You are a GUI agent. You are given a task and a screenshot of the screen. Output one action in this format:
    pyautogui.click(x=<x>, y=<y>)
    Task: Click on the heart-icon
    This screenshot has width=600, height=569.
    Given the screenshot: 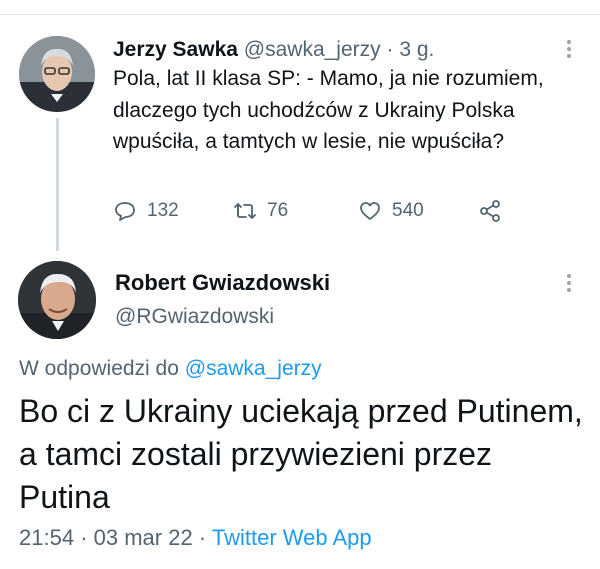 What is the action you would take?
    pyautogui.click(x=370, y=211)
    